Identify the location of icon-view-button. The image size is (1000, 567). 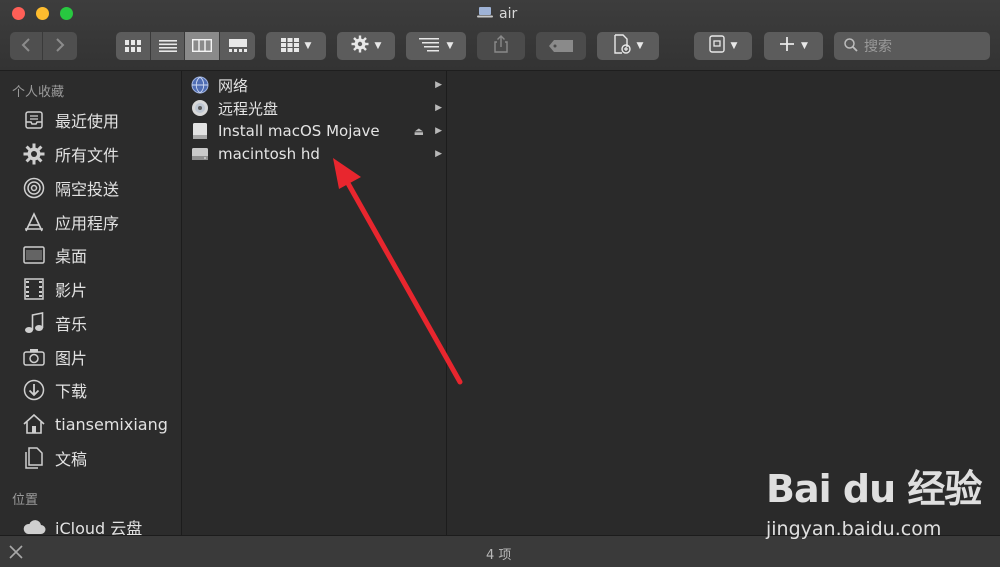
(133, 46).